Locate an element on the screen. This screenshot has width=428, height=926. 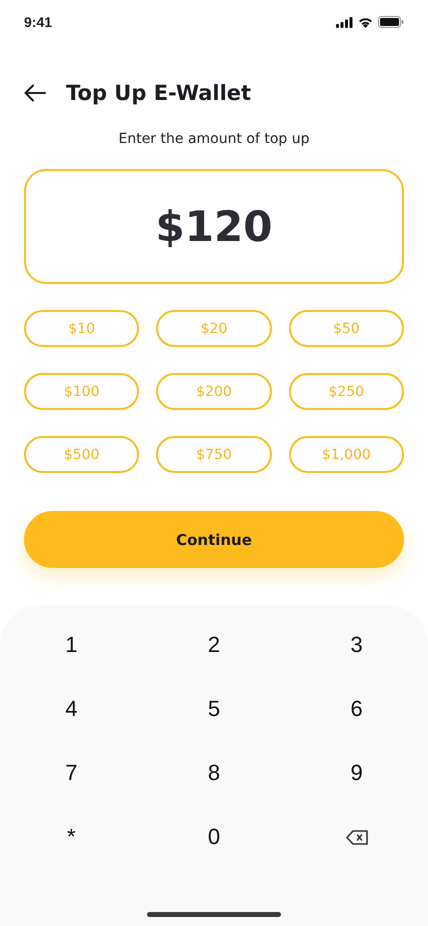
back-button is located at coordinates (35, 93).